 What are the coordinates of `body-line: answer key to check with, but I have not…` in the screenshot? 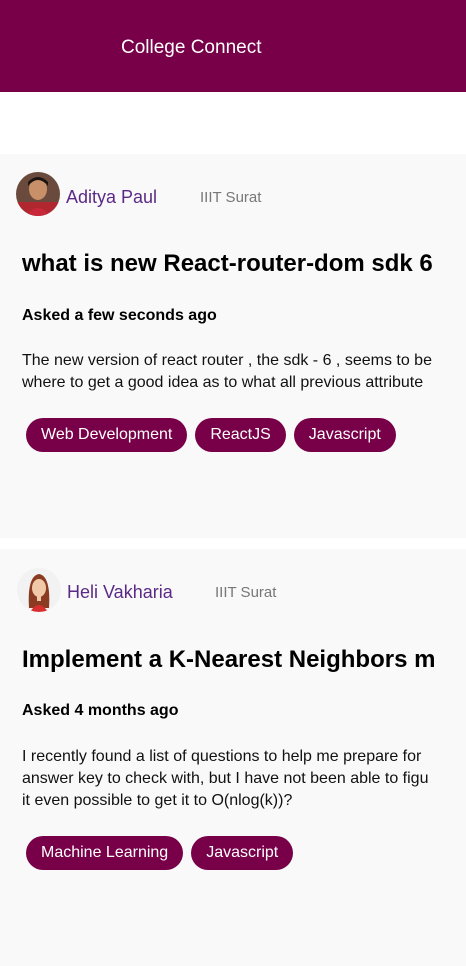 It's located at (225, 778).